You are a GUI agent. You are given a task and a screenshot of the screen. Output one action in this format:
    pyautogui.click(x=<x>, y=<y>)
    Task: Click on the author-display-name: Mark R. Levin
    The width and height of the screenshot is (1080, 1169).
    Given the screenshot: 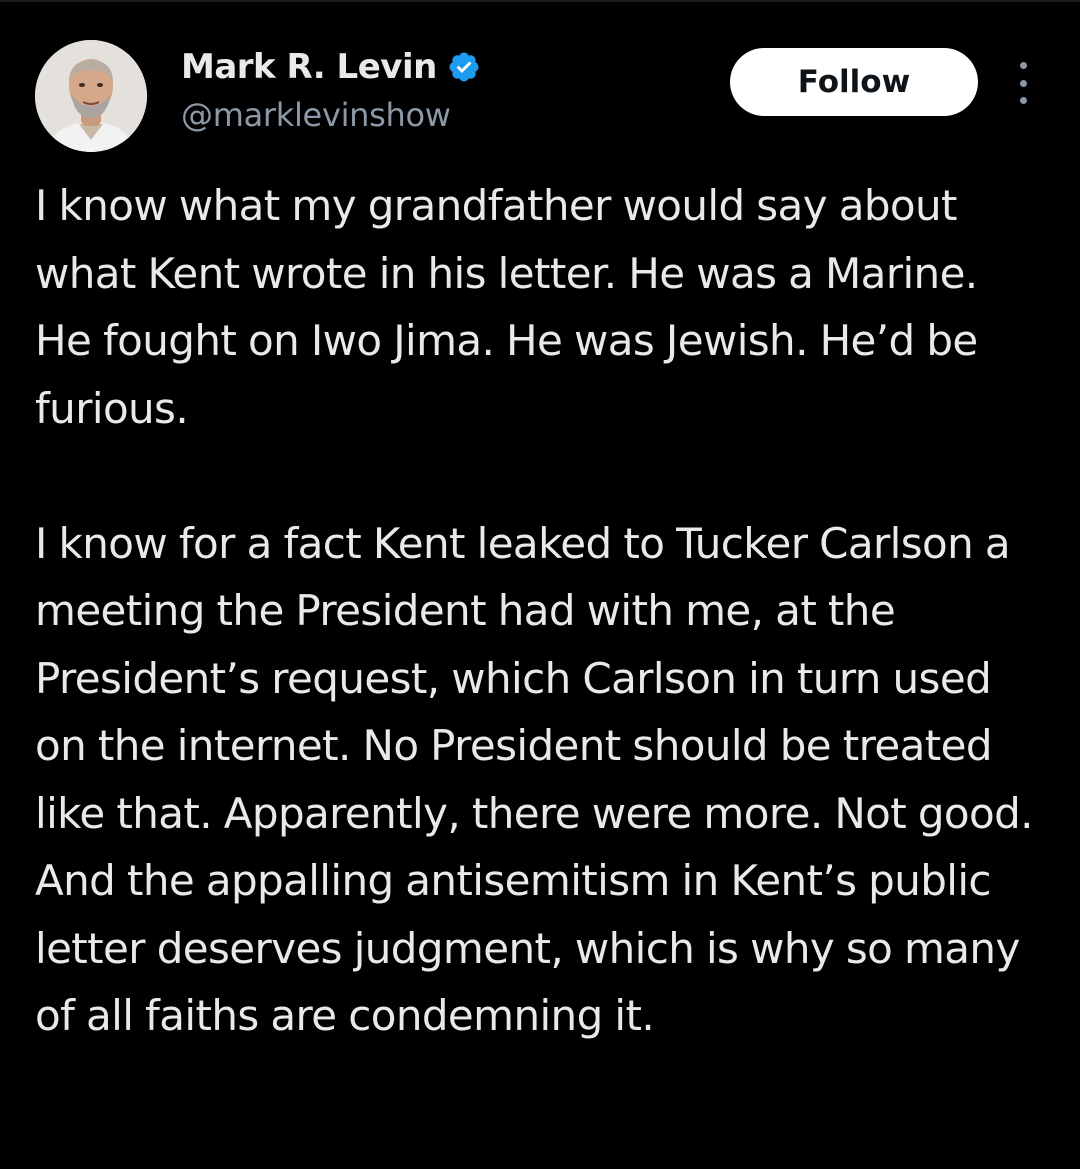 What is the action you would take?
    pyautogui.click(x=309, y=67)
    